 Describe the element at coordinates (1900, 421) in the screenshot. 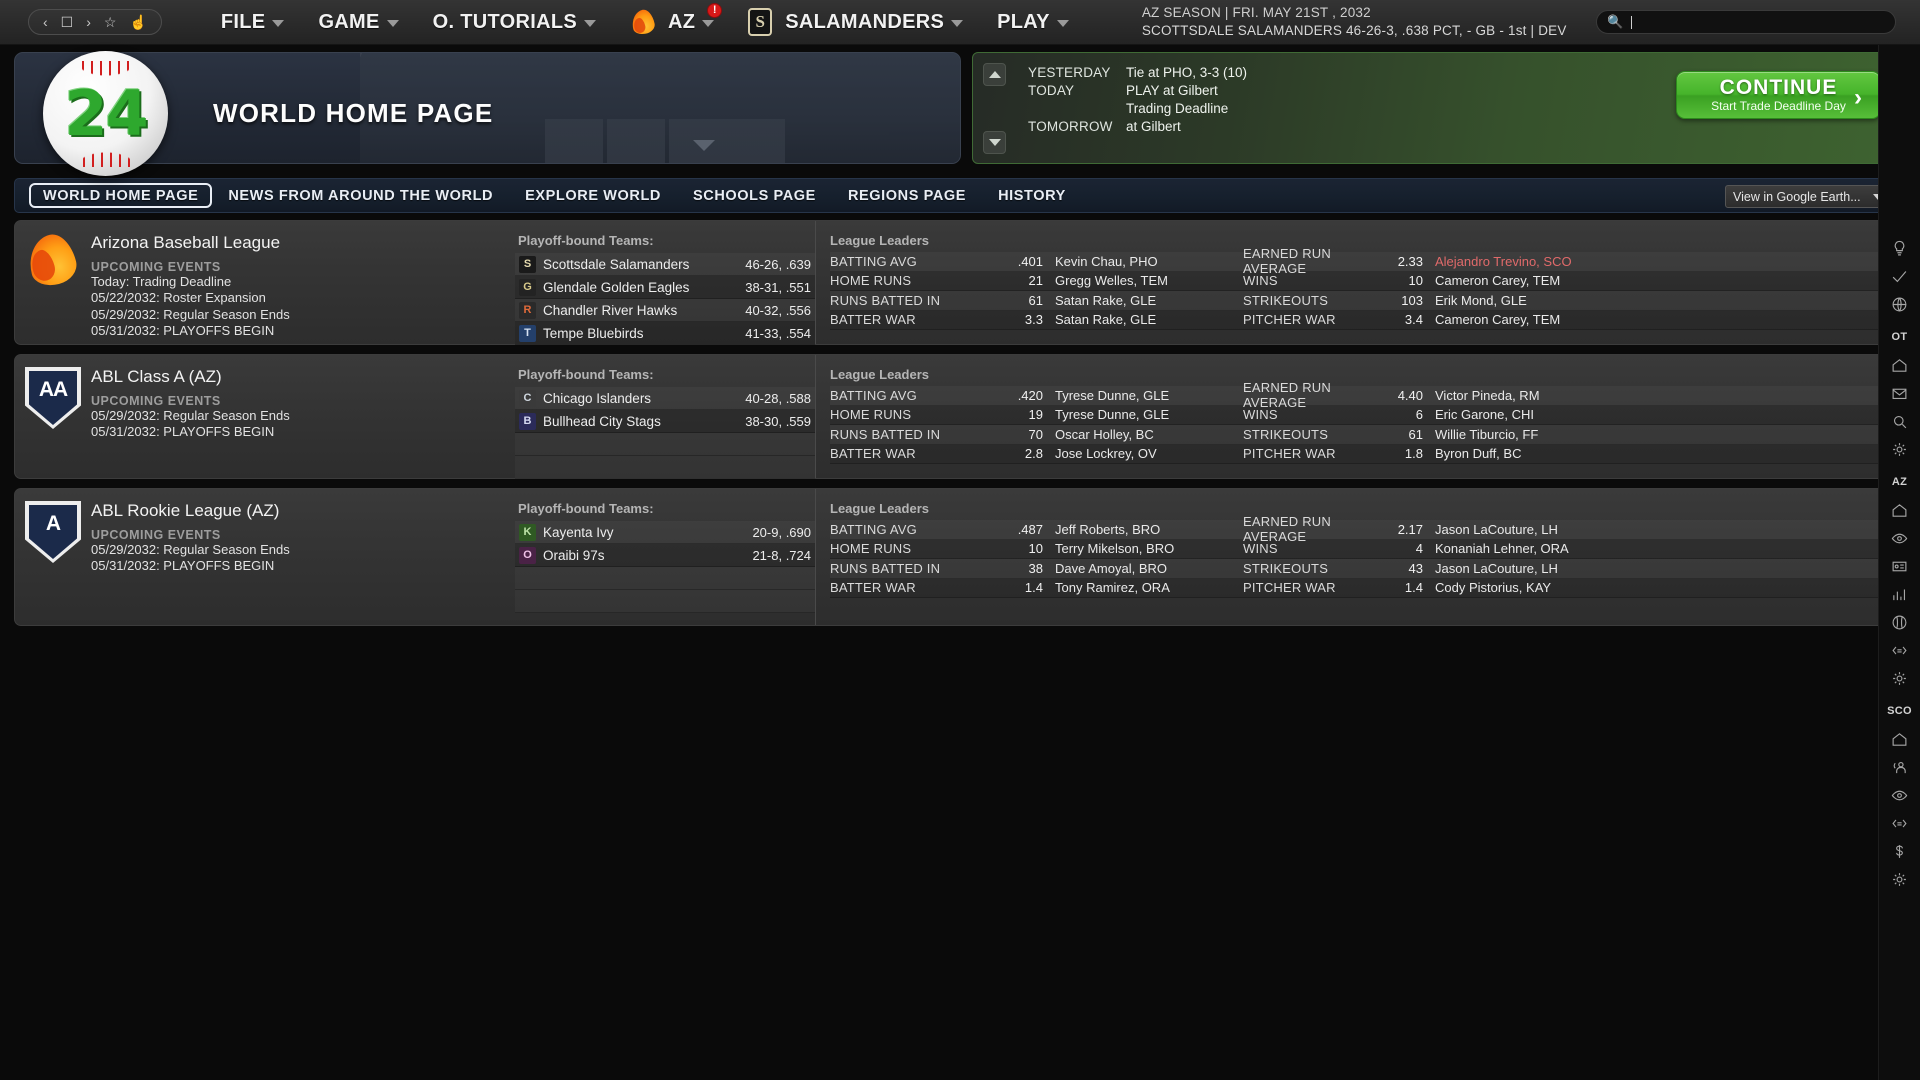

I see `search-icon` at that location.